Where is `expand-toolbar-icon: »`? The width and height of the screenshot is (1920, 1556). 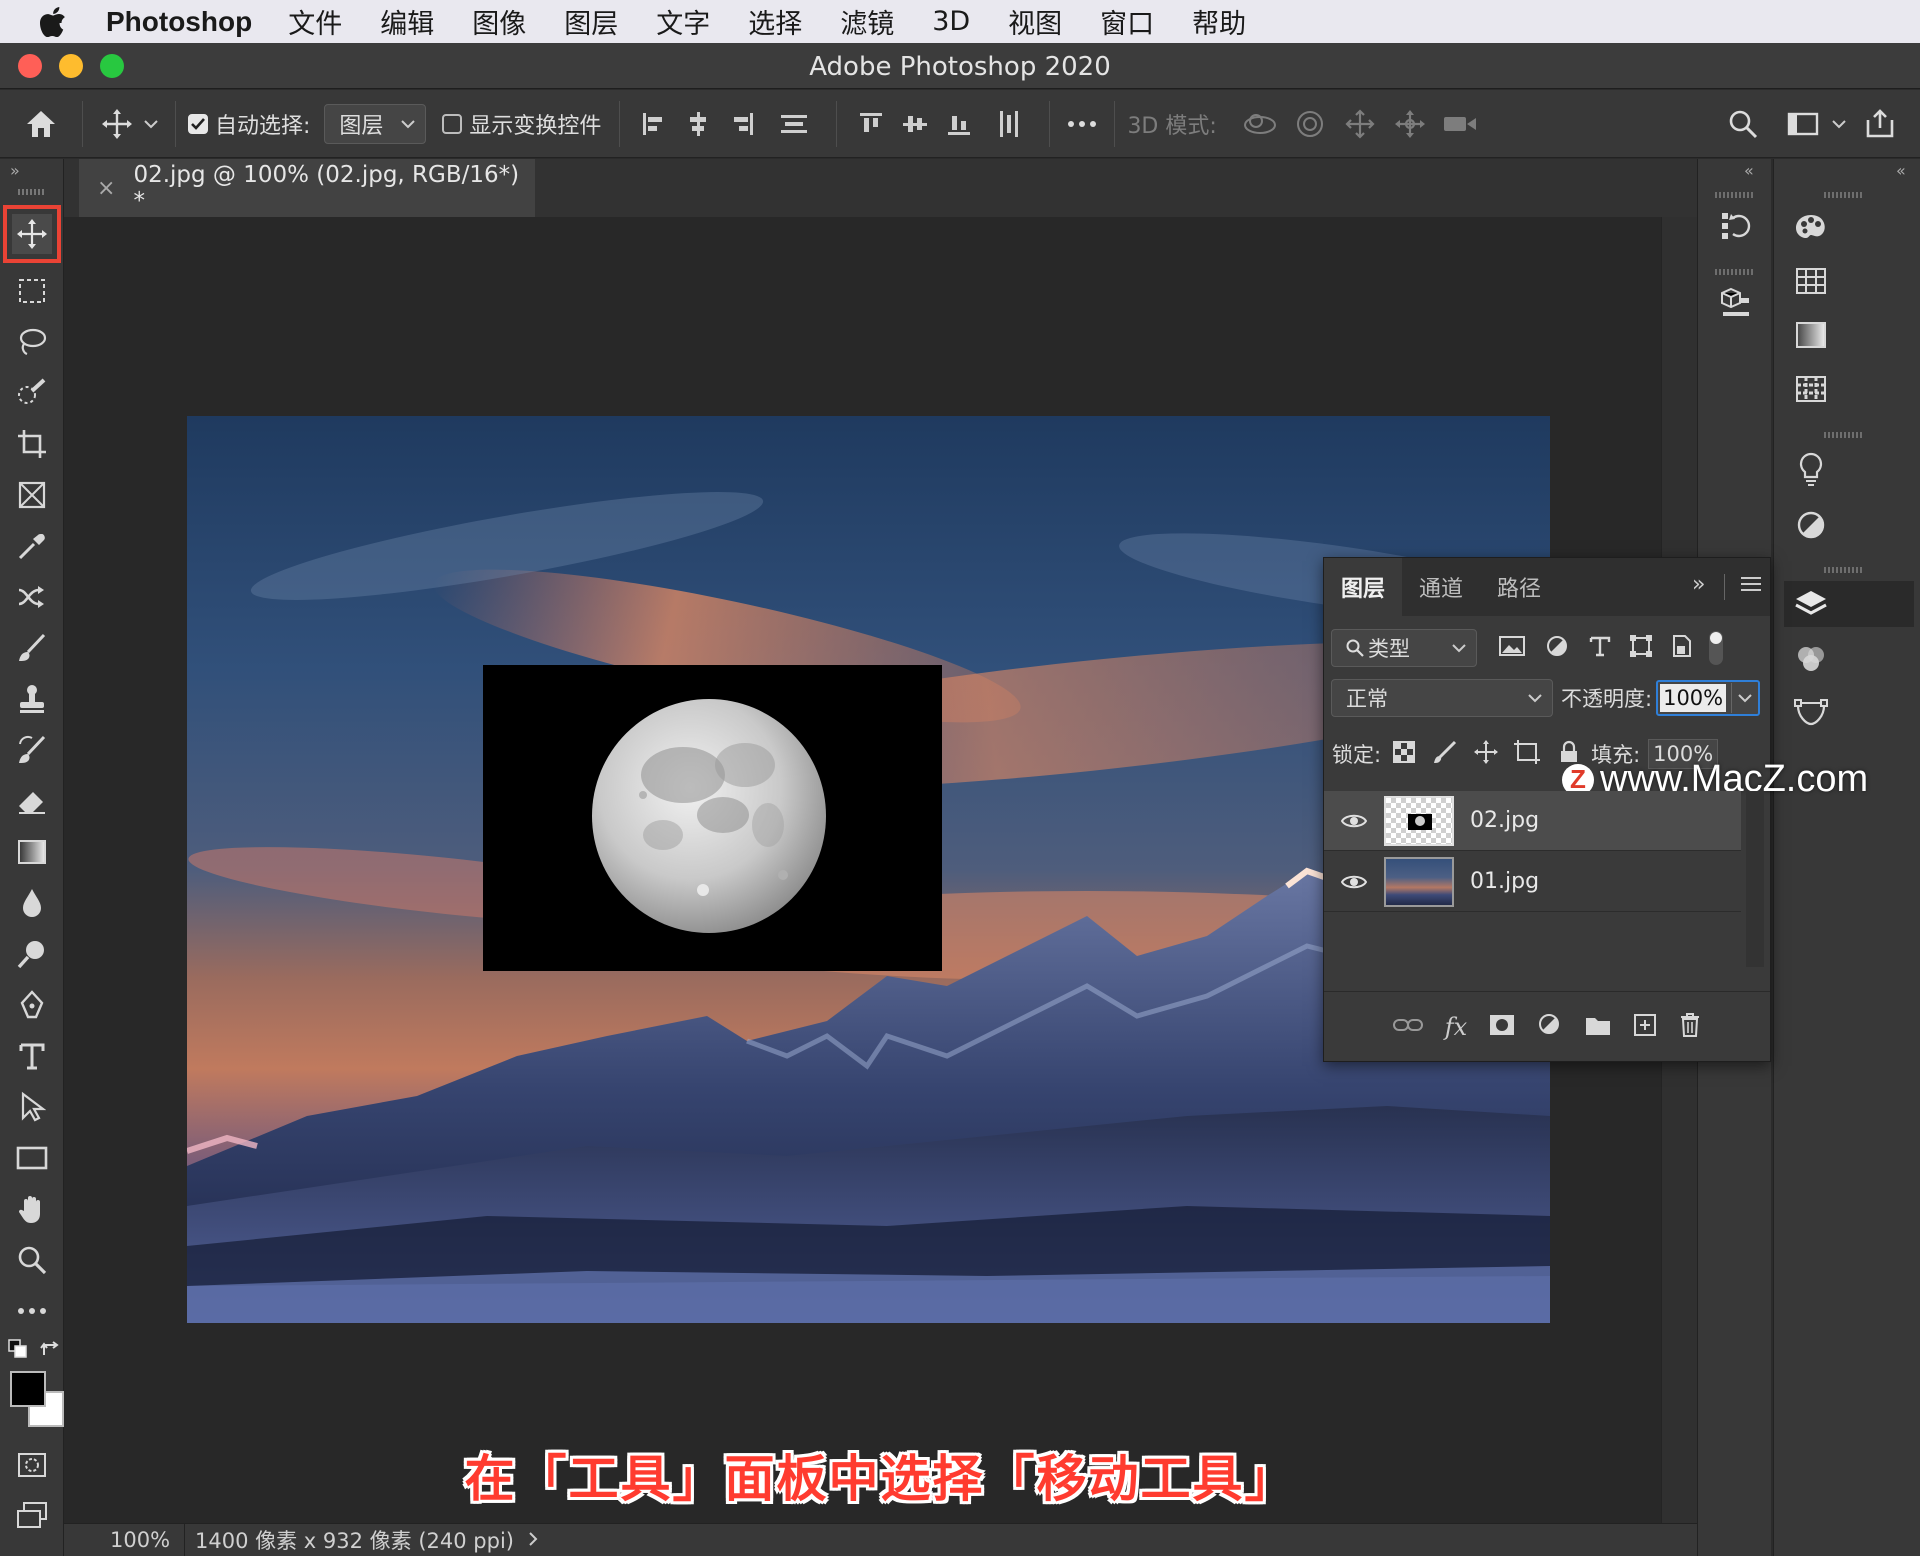
expand-toolbar-icon: » is located at coordinates (15, 170).